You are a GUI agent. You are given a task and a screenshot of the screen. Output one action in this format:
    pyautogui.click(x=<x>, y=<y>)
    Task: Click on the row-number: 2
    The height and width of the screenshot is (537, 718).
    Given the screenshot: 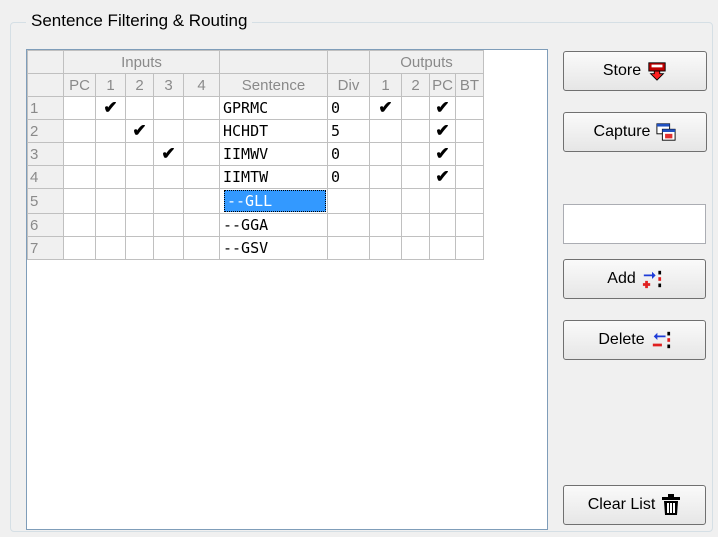 What is the action you would take?
    pyautogui.click(x=45, y=131)
    